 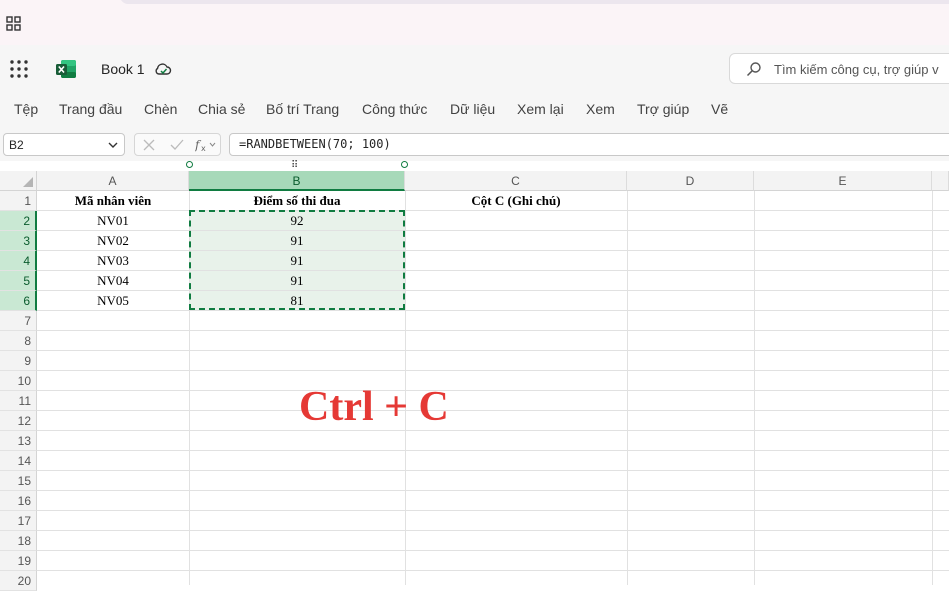 What do you see at coordinates (18, 501) in the screenshot?
I see `row-header: 16` at bounding box center [18, 501].